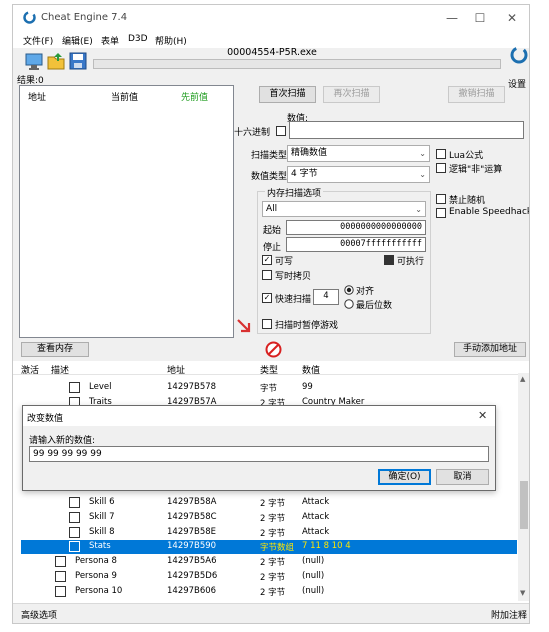 The image size is (549, 632). Describe the element at coordinates (404, 477) in the screenshot. I see `dialog-ok-button: 确定(O)` at that location.